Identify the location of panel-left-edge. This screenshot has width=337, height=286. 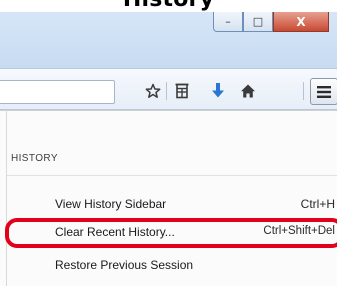
(6, 198).